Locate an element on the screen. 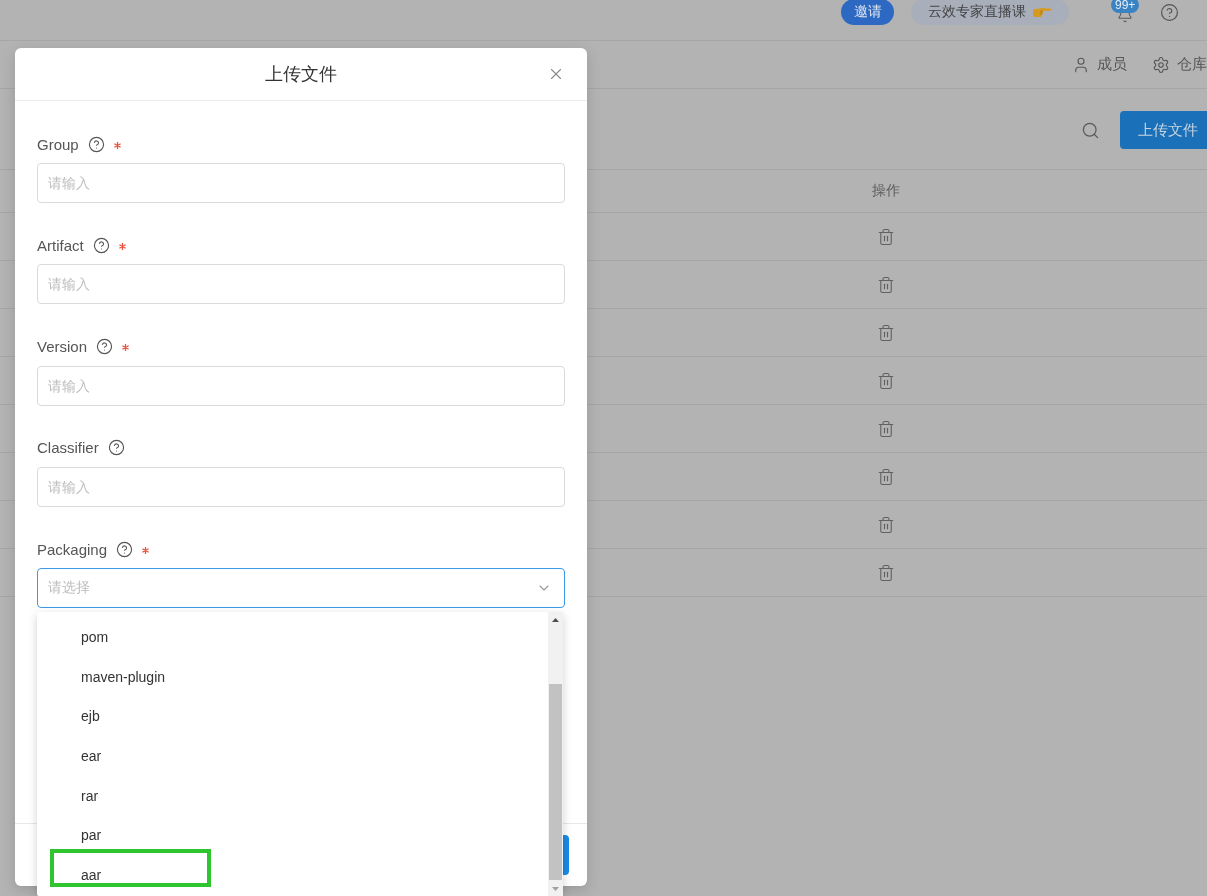 The width and height of the screenshot is (1207, 896). scrollbar-track is located at coordinates (555, 754).